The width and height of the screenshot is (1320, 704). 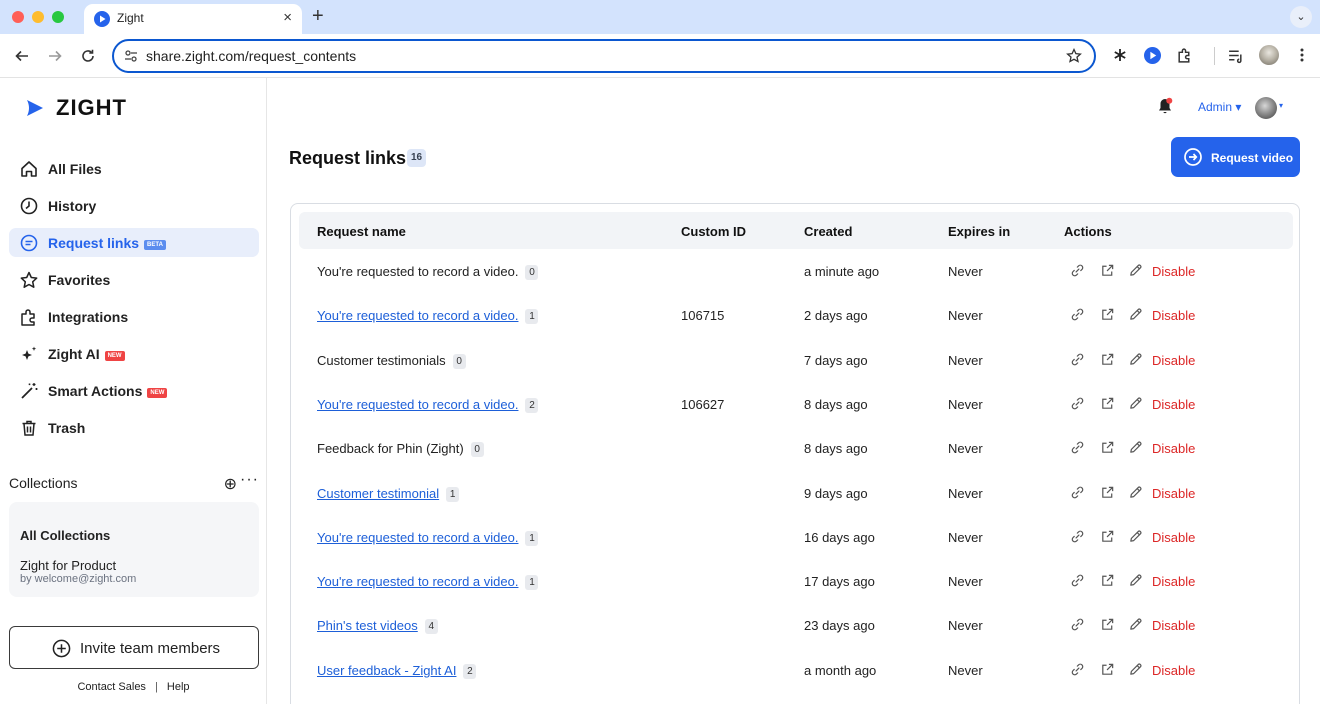 What do you see at coordinates (55, 56) in the screenshot?
I see `forward-icon` at bounding box center [55, 56].